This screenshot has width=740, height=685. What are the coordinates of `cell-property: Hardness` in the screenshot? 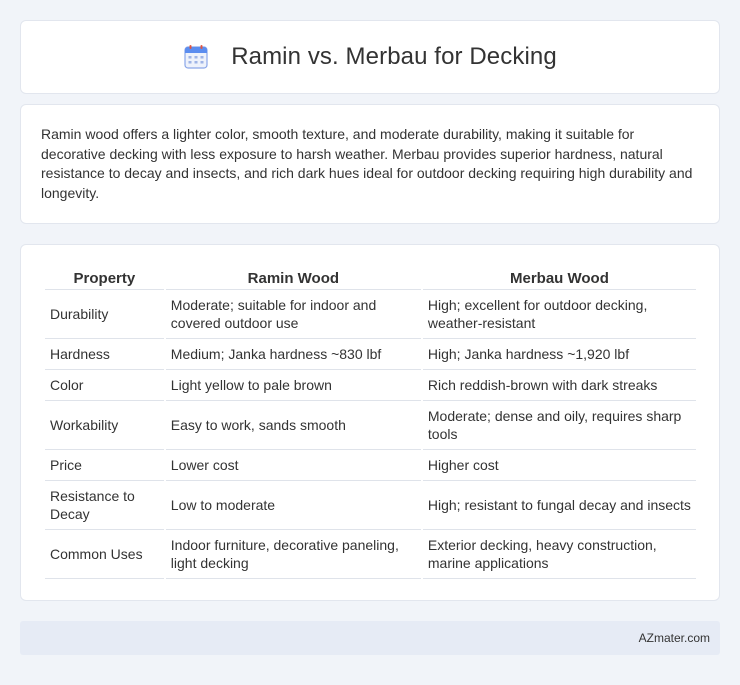 It's located at (104, 354).